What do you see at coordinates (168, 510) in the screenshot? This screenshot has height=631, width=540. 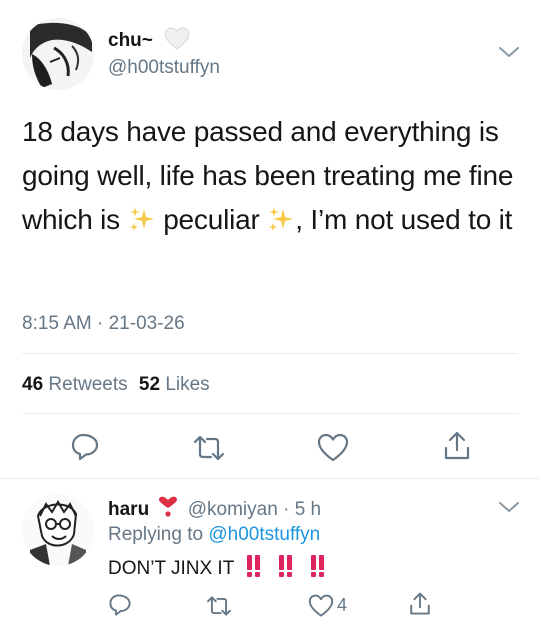 I see `red-heart-icon` at bounding box center [168, 510].